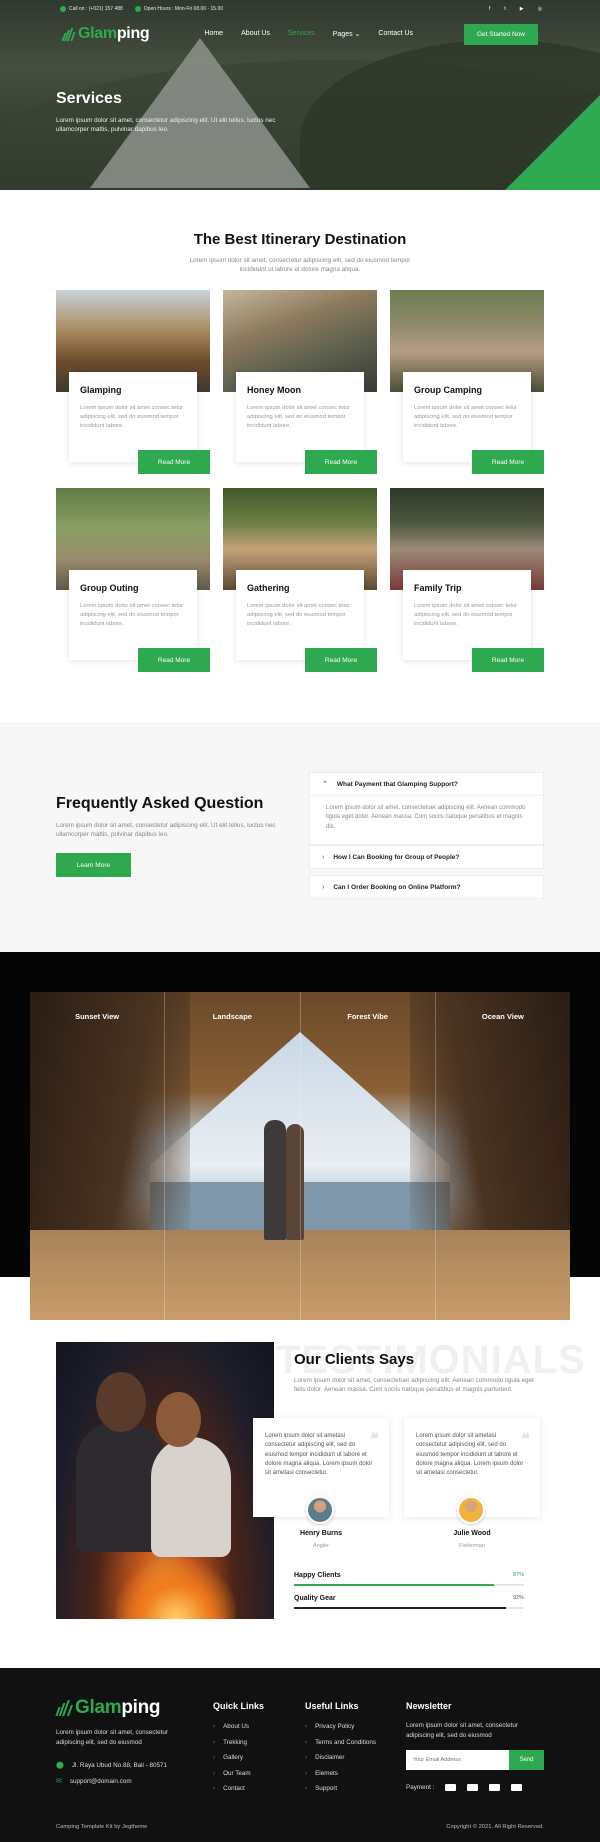  What do you see at coordinates (63, 9) in the screenshot?
I see `phone-icon` at bounding box center [63, 9].